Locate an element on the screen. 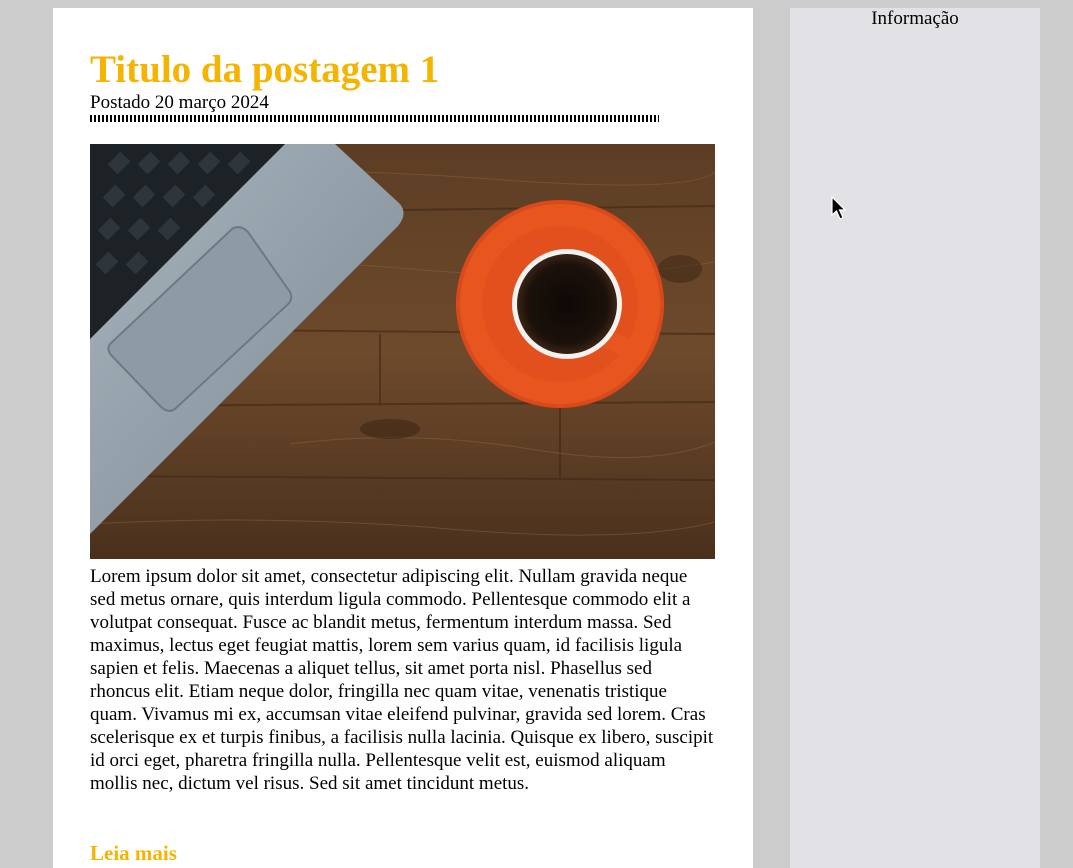 The height and width of the screenshot is (868, 1073). post-date: Postado 20 março 2024 is located at coordinates (179, 102).